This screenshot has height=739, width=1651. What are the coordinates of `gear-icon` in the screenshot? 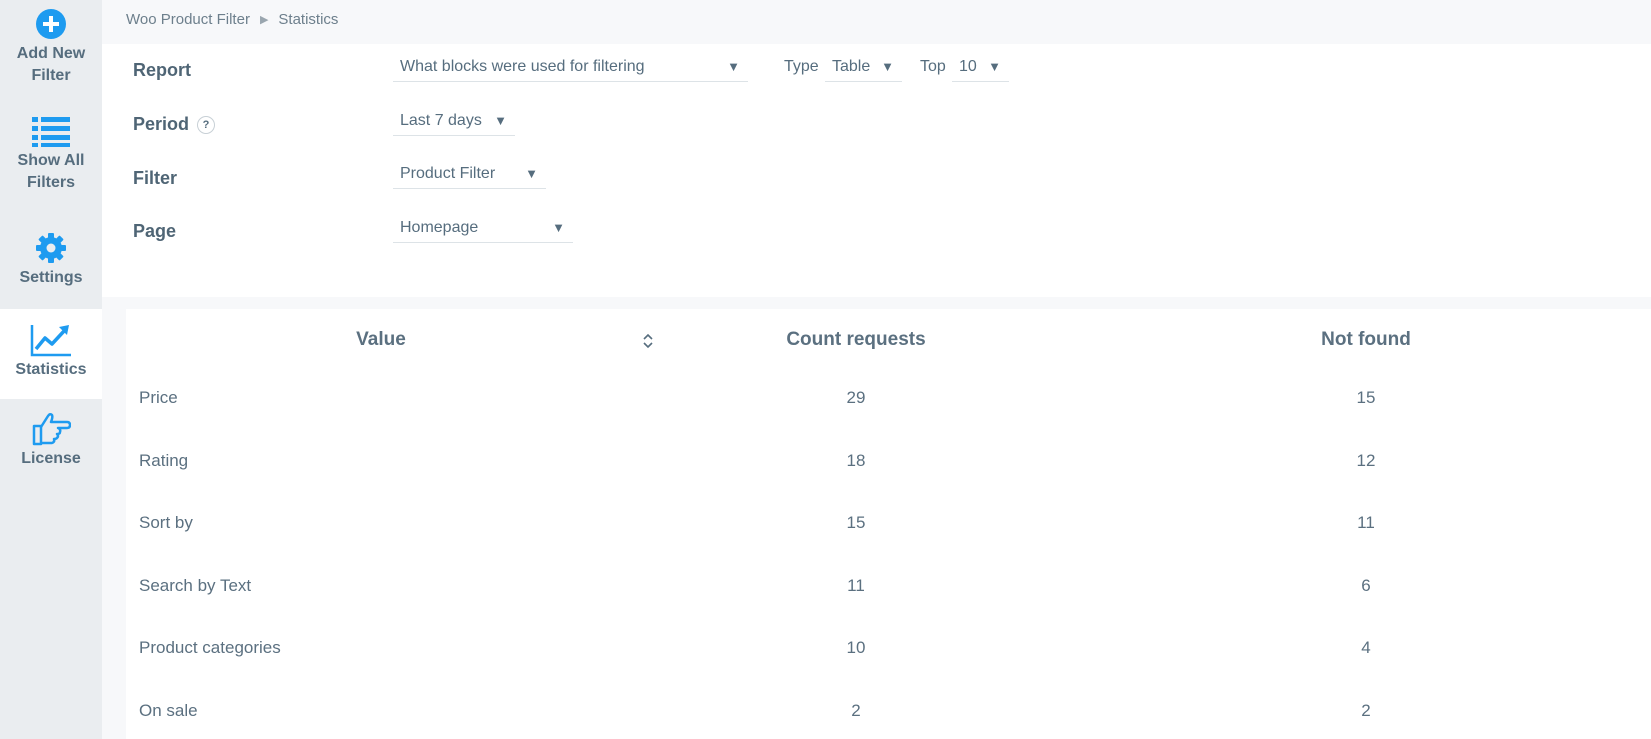 It's located at (51, 248).